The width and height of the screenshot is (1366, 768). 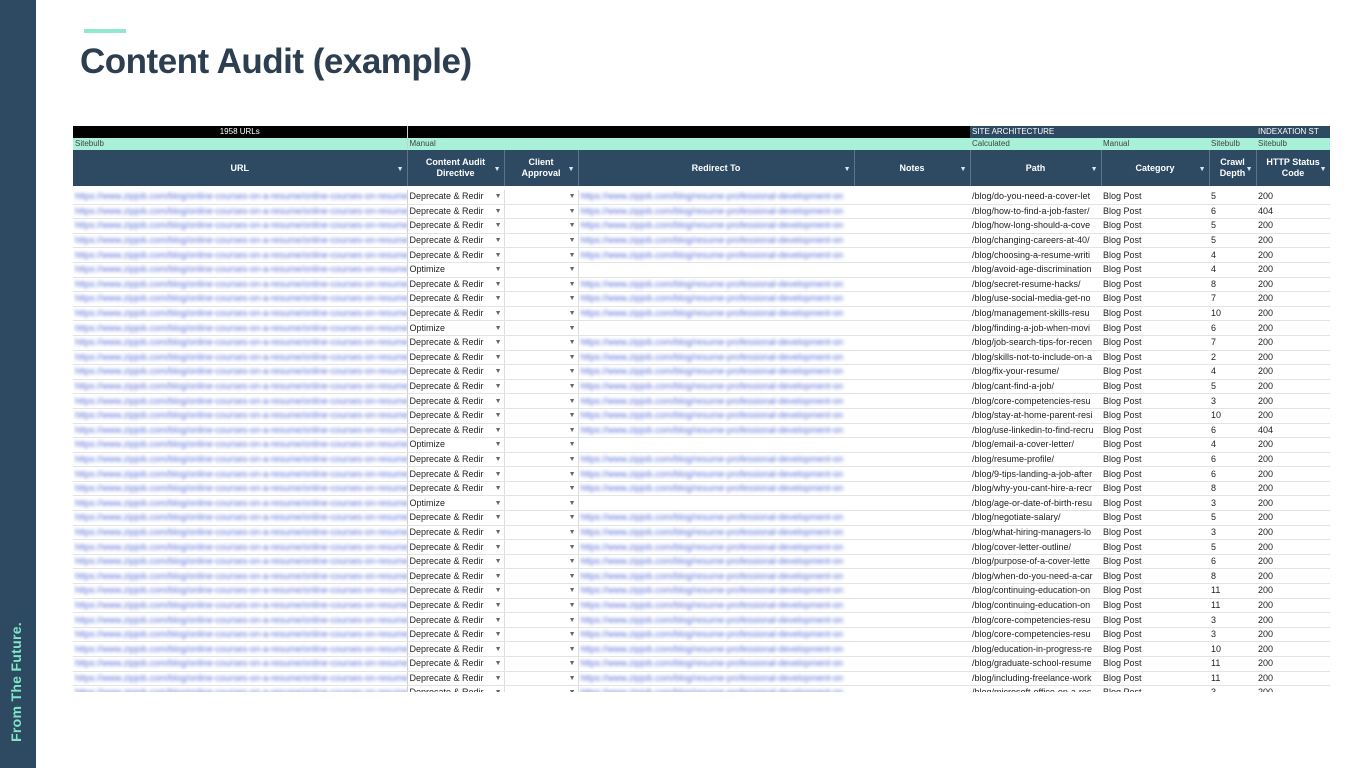 What do you see at coordinates (240, 168) in the screenshot?
I see `header-url: URL ▼` at bounding box center [240, 168].